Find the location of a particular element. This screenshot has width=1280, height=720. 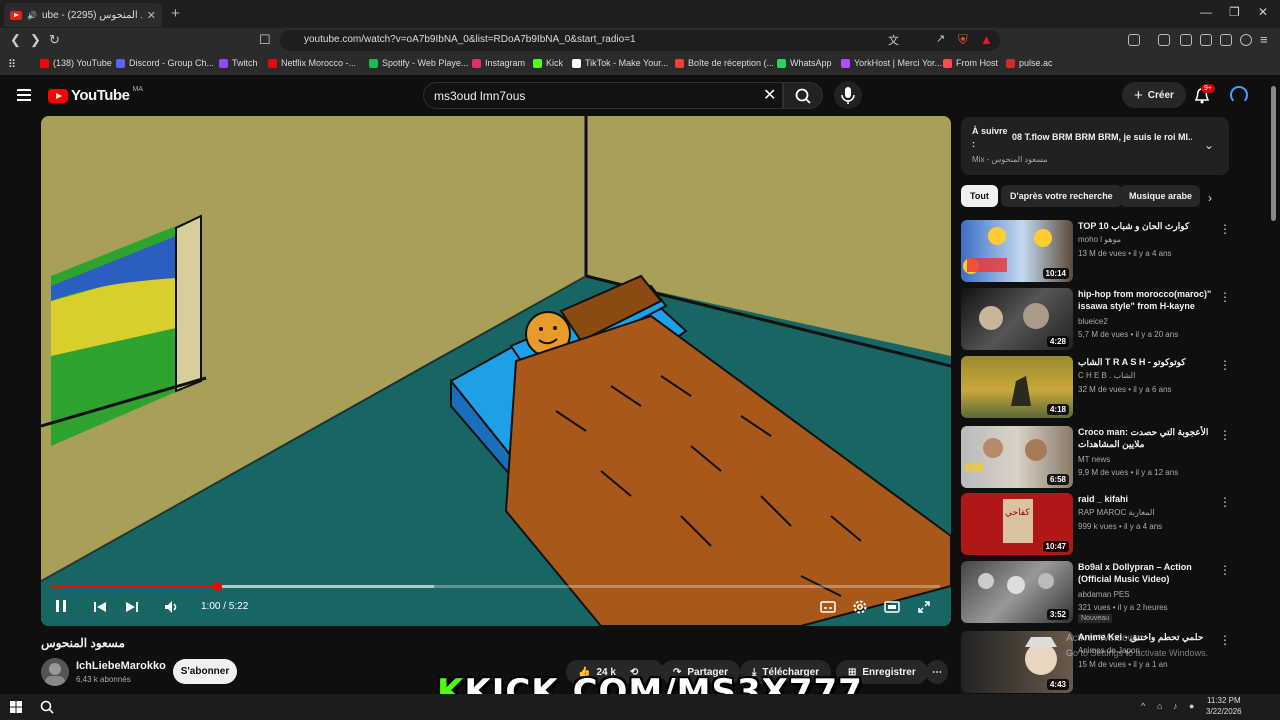

restore-icon: ❐ is located at coordinates (1234, 12).